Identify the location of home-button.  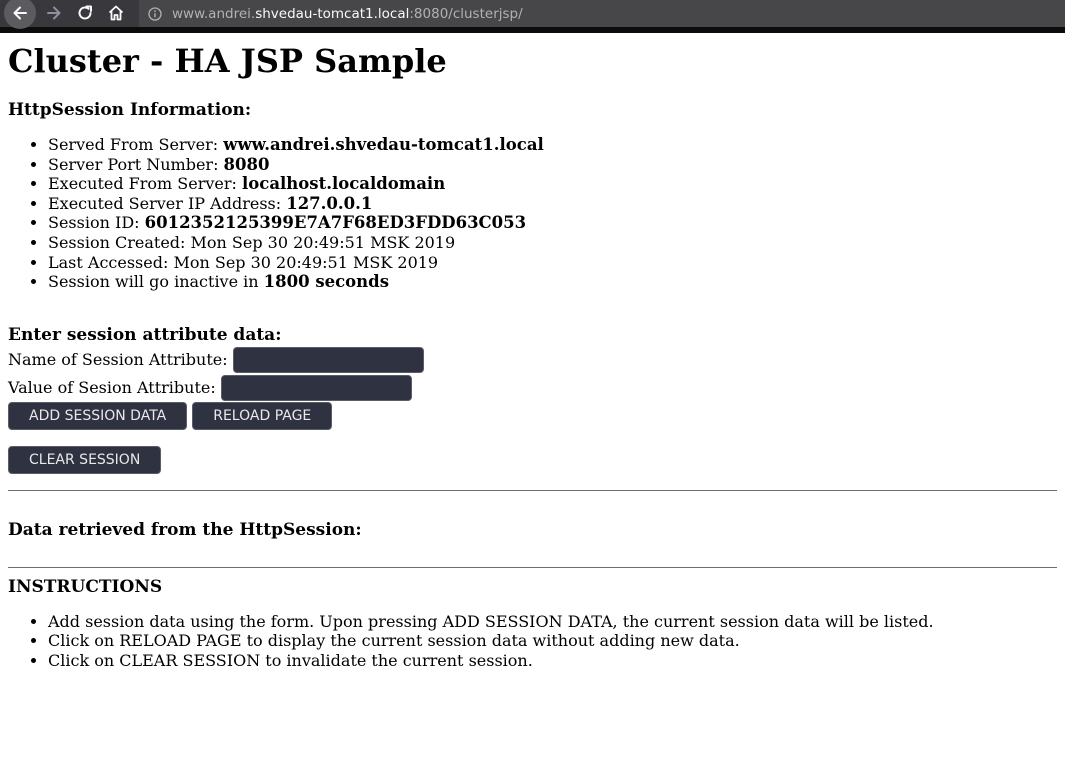
(116, 13).